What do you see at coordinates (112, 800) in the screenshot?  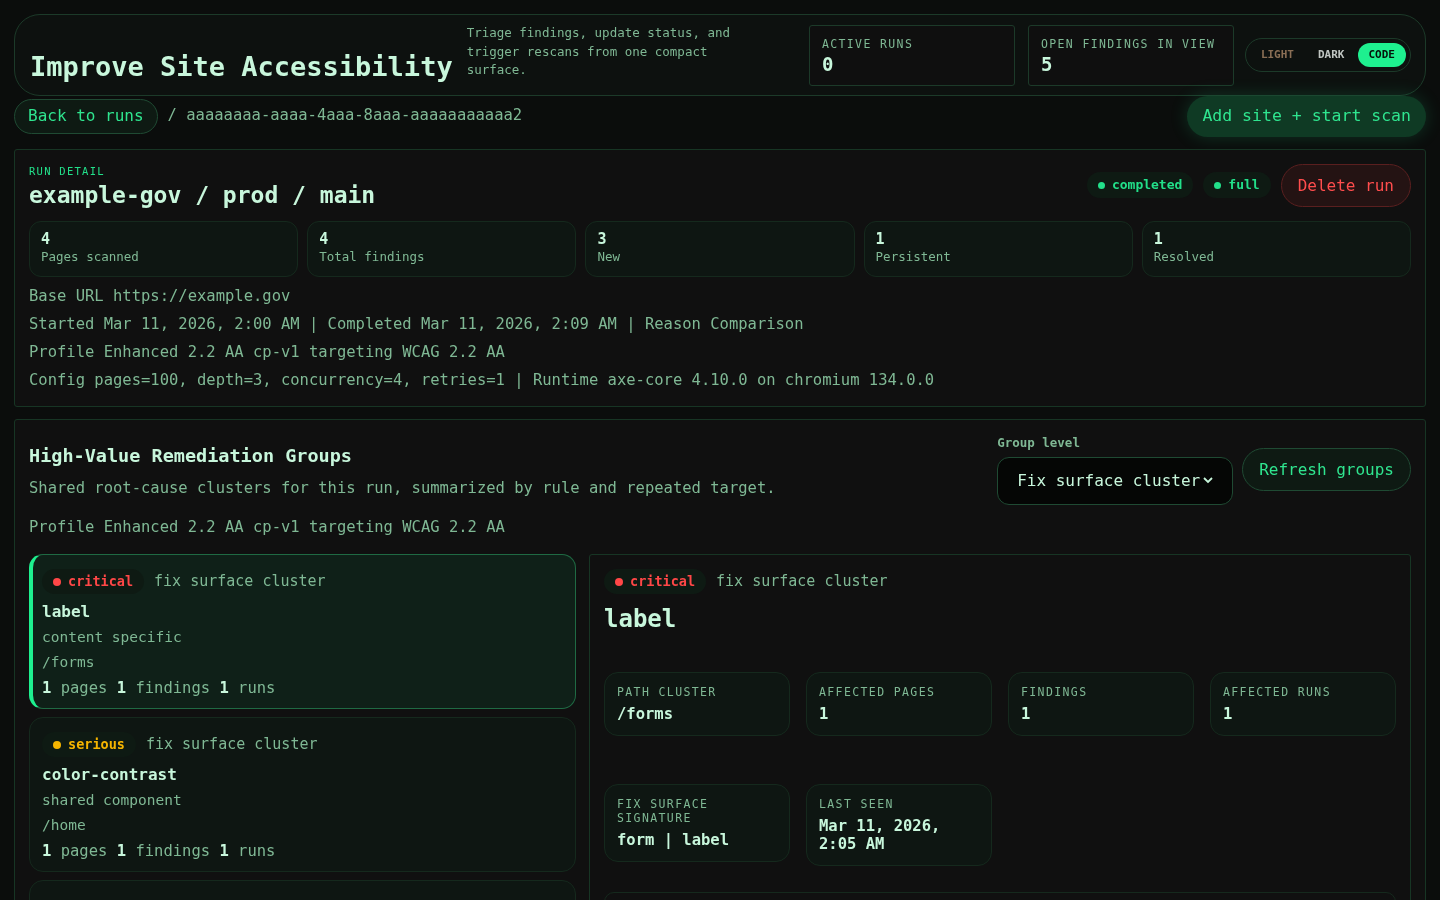 I see `cluster-scope: shared component` at bounding box center [112, 800].